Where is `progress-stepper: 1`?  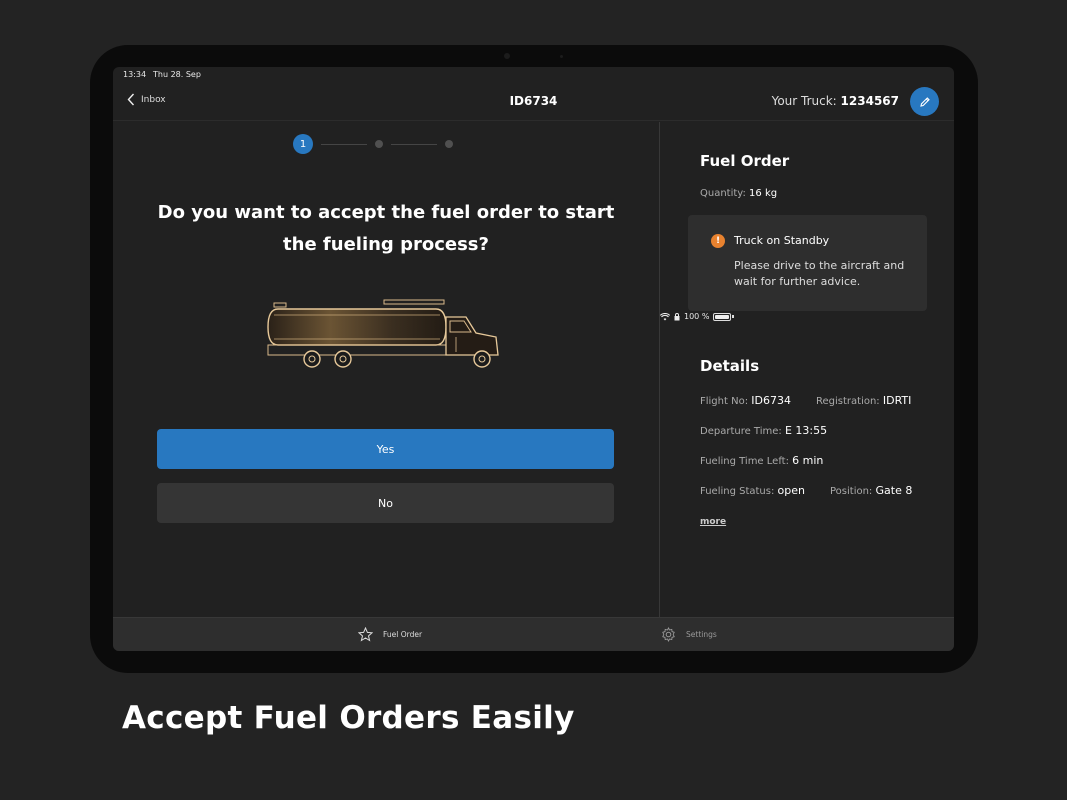 progress-stepper: 1 is located at coordinates (373, 144).